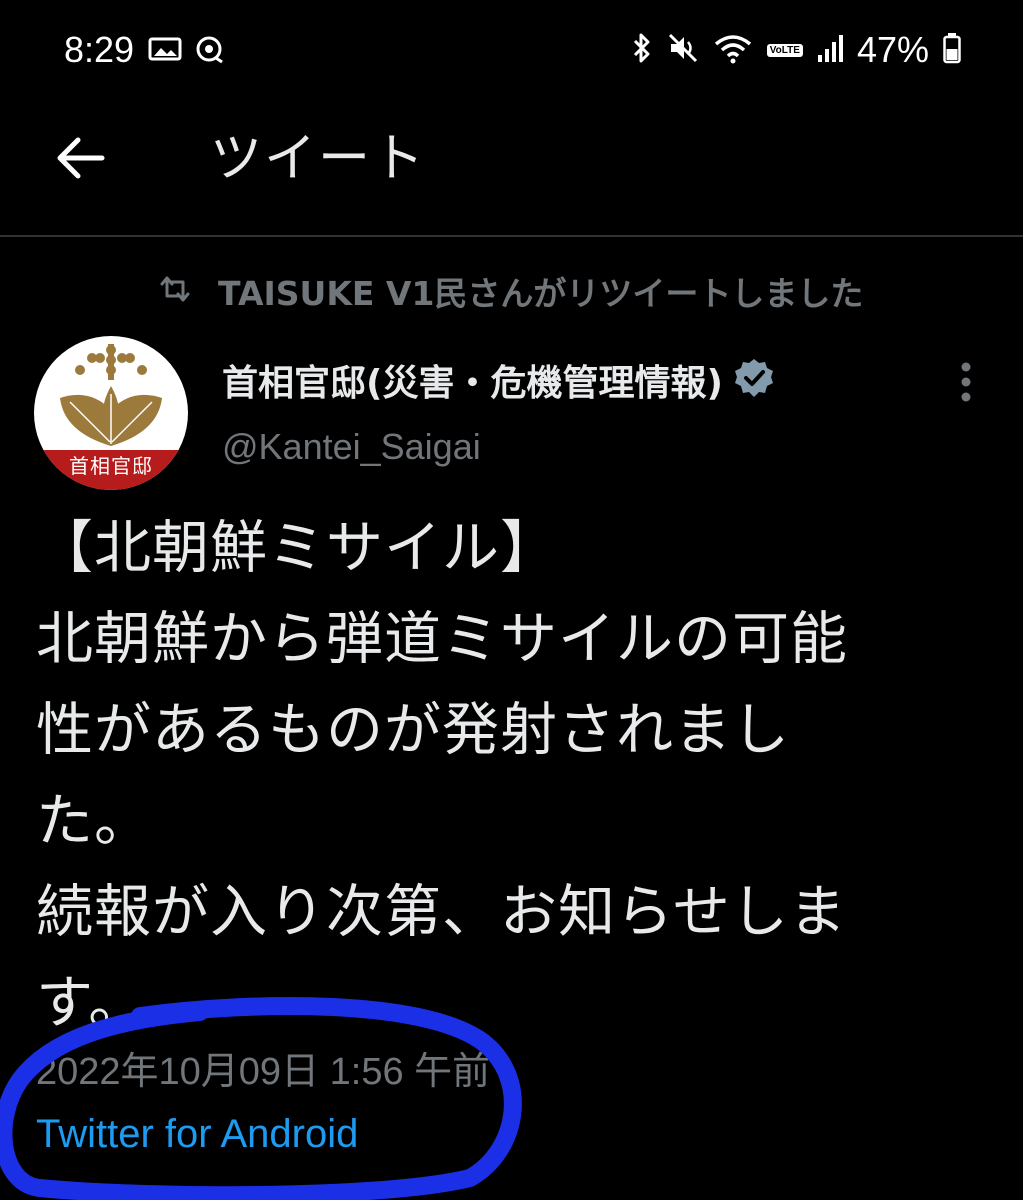  I want to click on more-vertical-icon, so click(966, 384).